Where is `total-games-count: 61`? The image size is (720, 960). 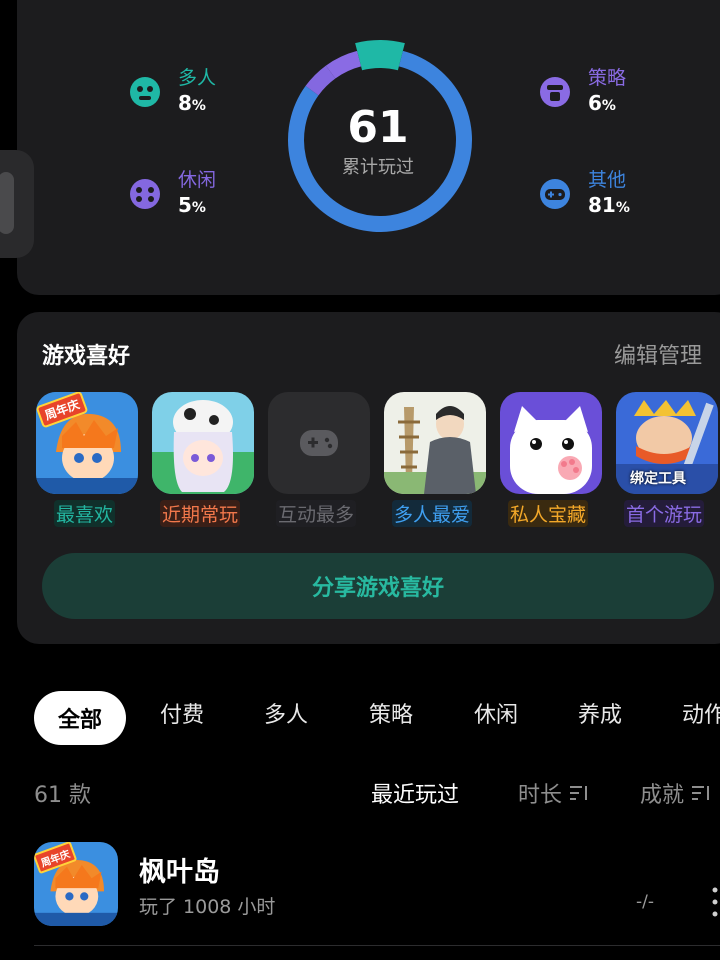 total-games-count: 61 is located at coordinates (378, 127).